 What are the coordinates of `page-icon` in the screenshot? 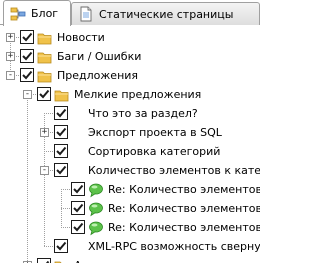 It's located at (86, 14).